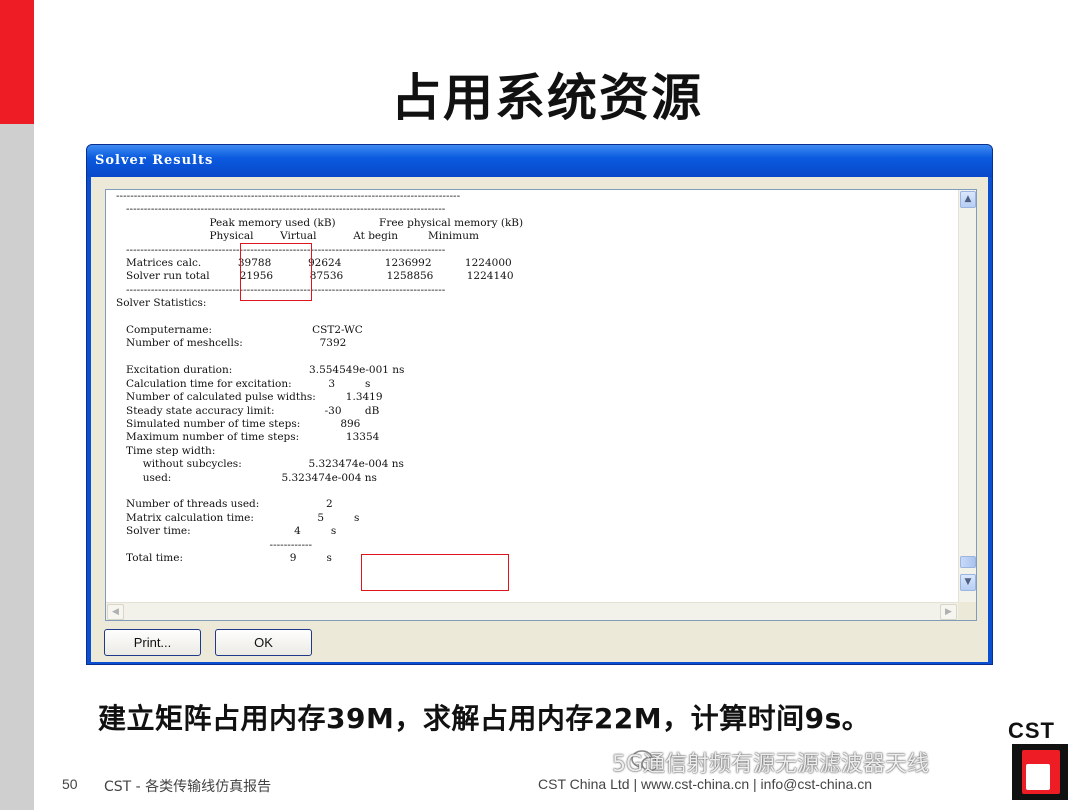 This screenshot has height=810, width=1080. What do you see at coordinates (263, 642) in the screenshot?
I see `ok-button: OK` at bounding box center [263, 642].